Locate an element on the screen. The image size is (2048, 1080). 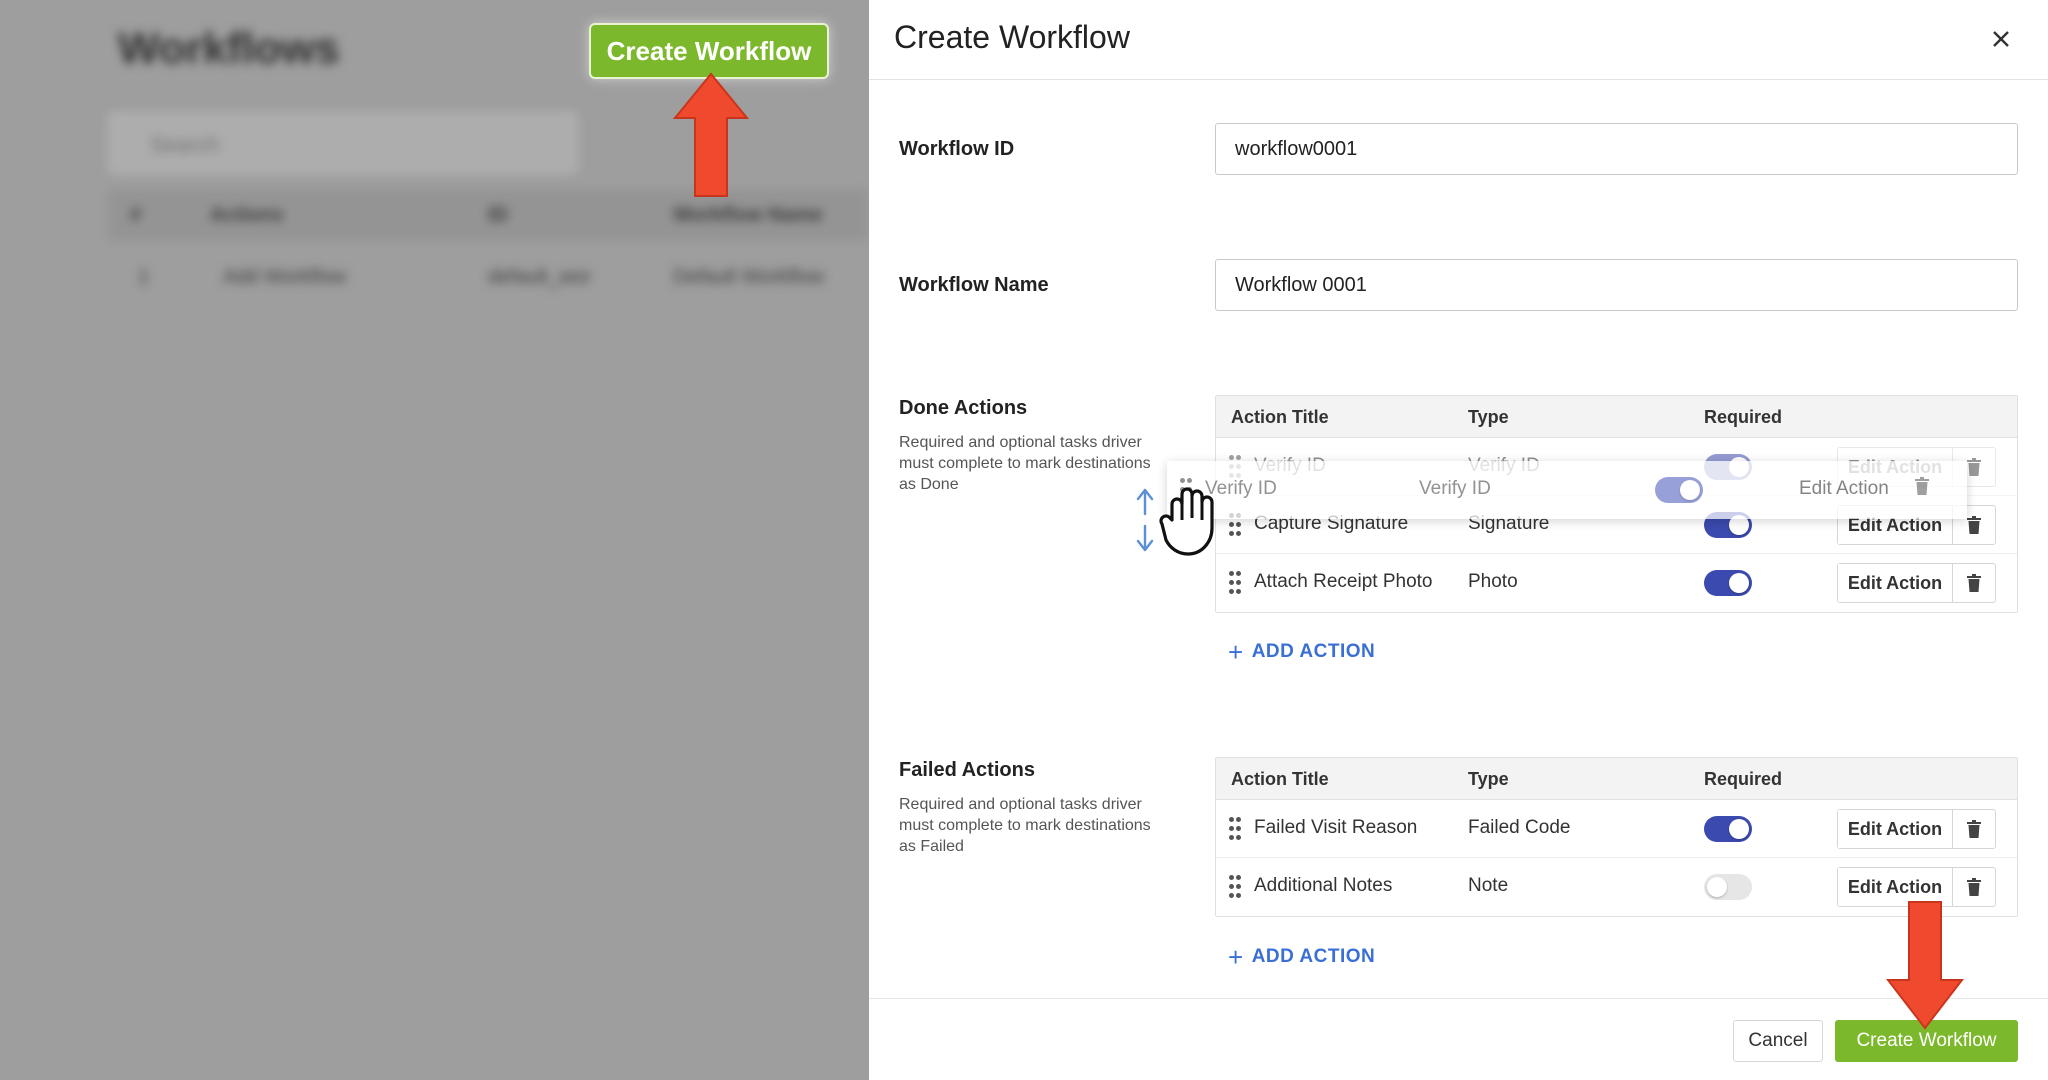
modal-footer: Cancel Create Workflow is located at coordinates (1458, 1039).